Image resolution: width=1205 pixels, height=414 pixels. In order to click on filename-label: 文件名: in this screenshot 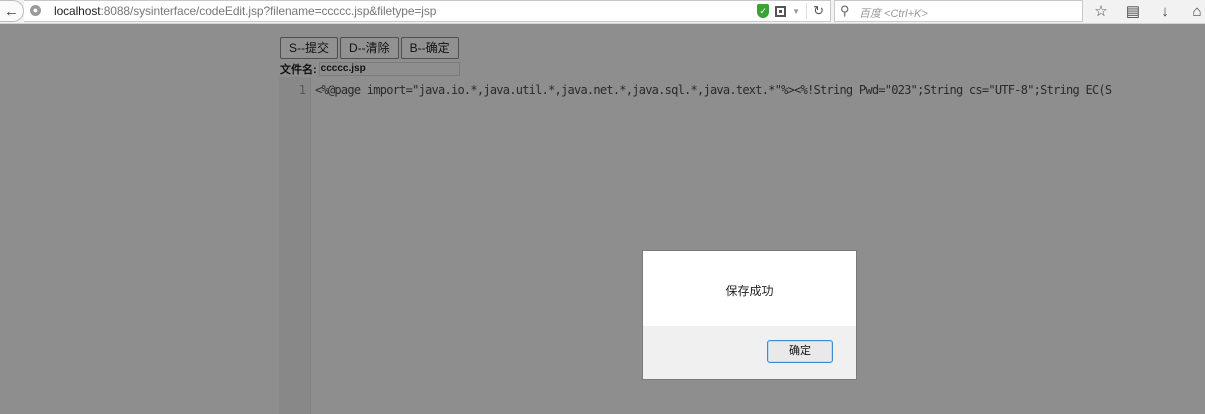, I will do `click(298, 70)`.